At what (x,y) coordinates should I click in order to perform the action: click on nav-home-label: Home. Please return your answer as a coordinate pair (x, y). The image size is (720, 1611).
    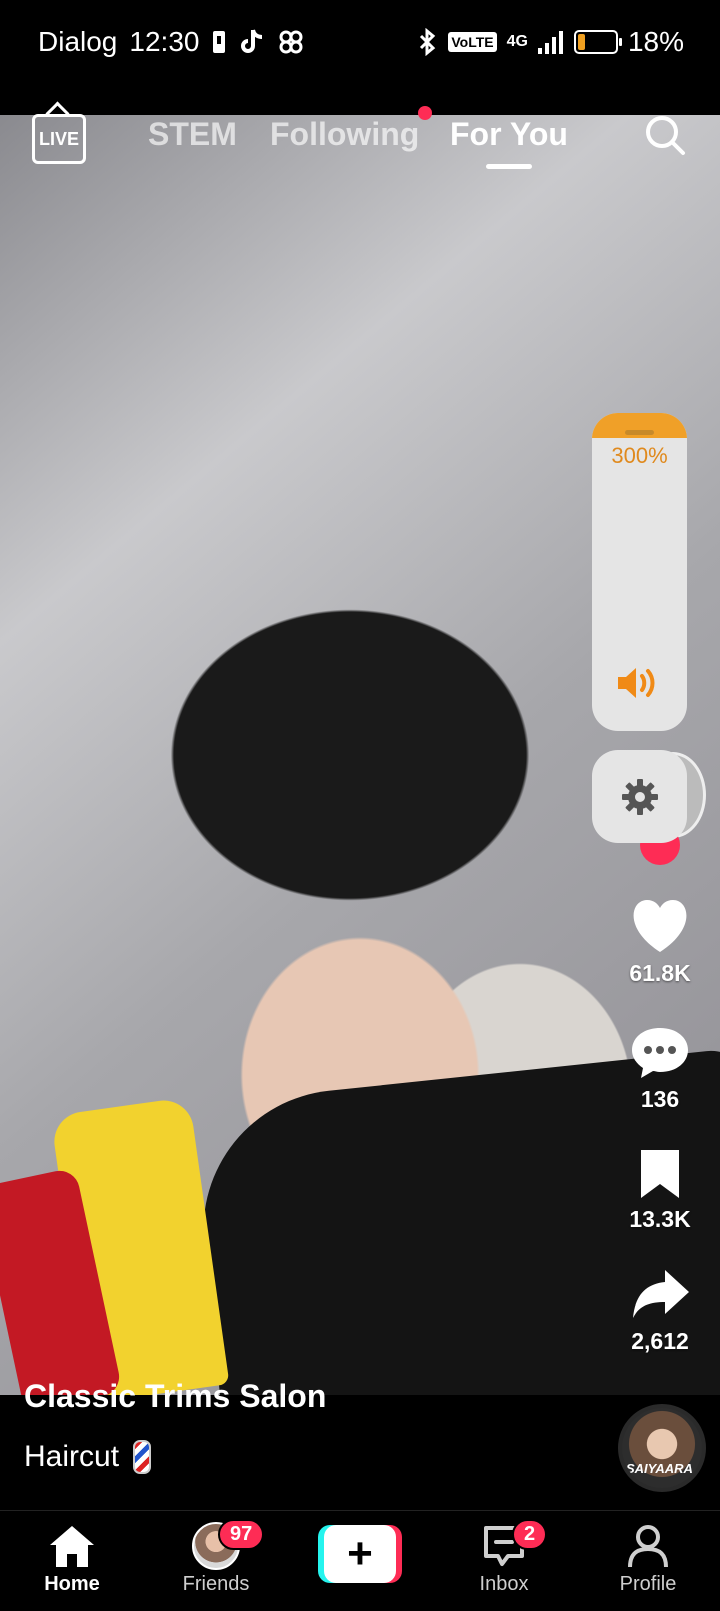
    Looking at the image, I should click on (72, 1584).